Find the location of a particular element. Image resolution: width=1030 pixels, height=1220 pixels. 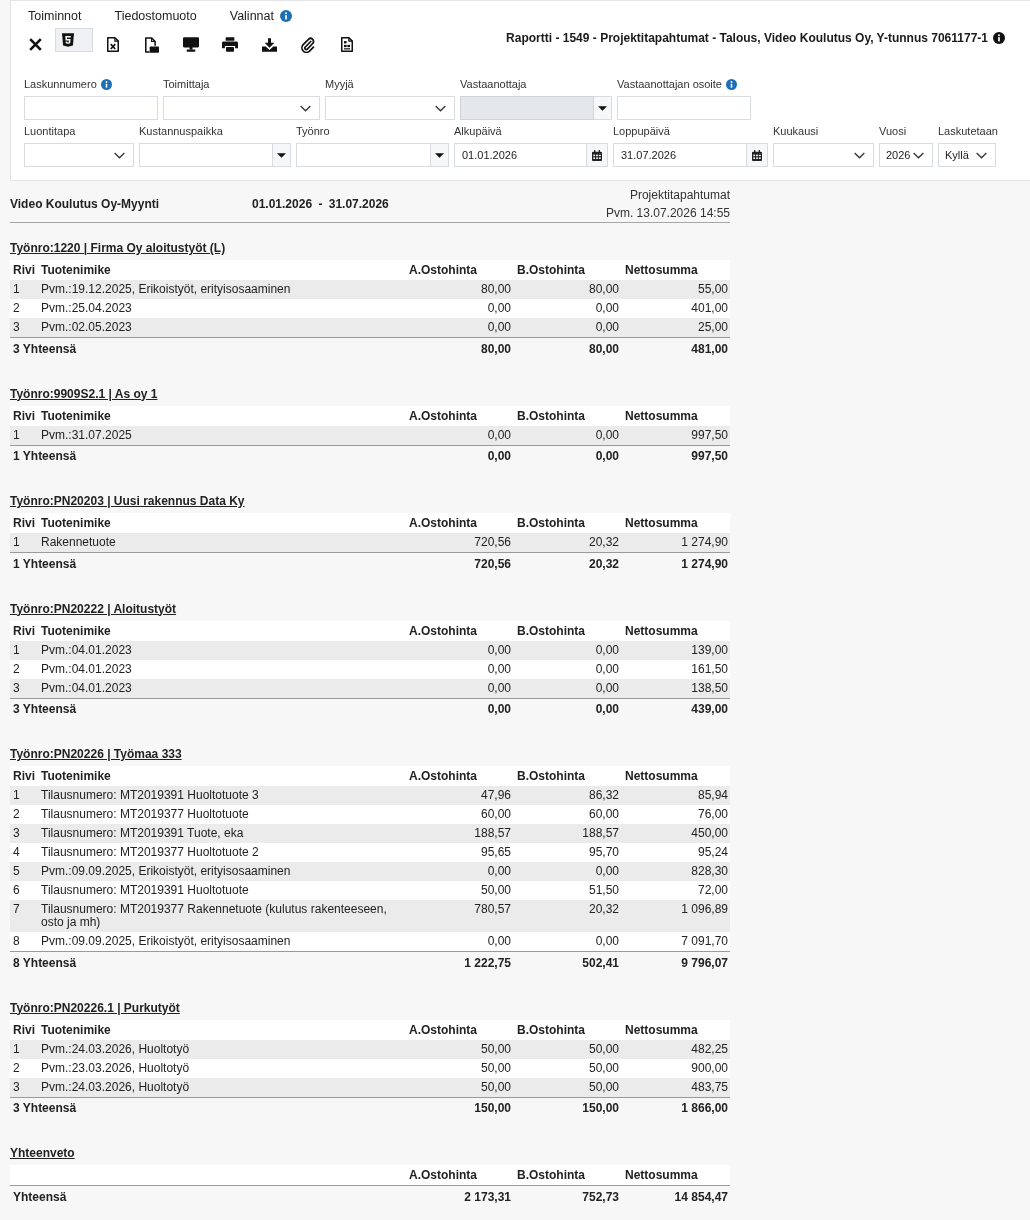

field-label: Laskunnumero is located at coordinates (60, 84).